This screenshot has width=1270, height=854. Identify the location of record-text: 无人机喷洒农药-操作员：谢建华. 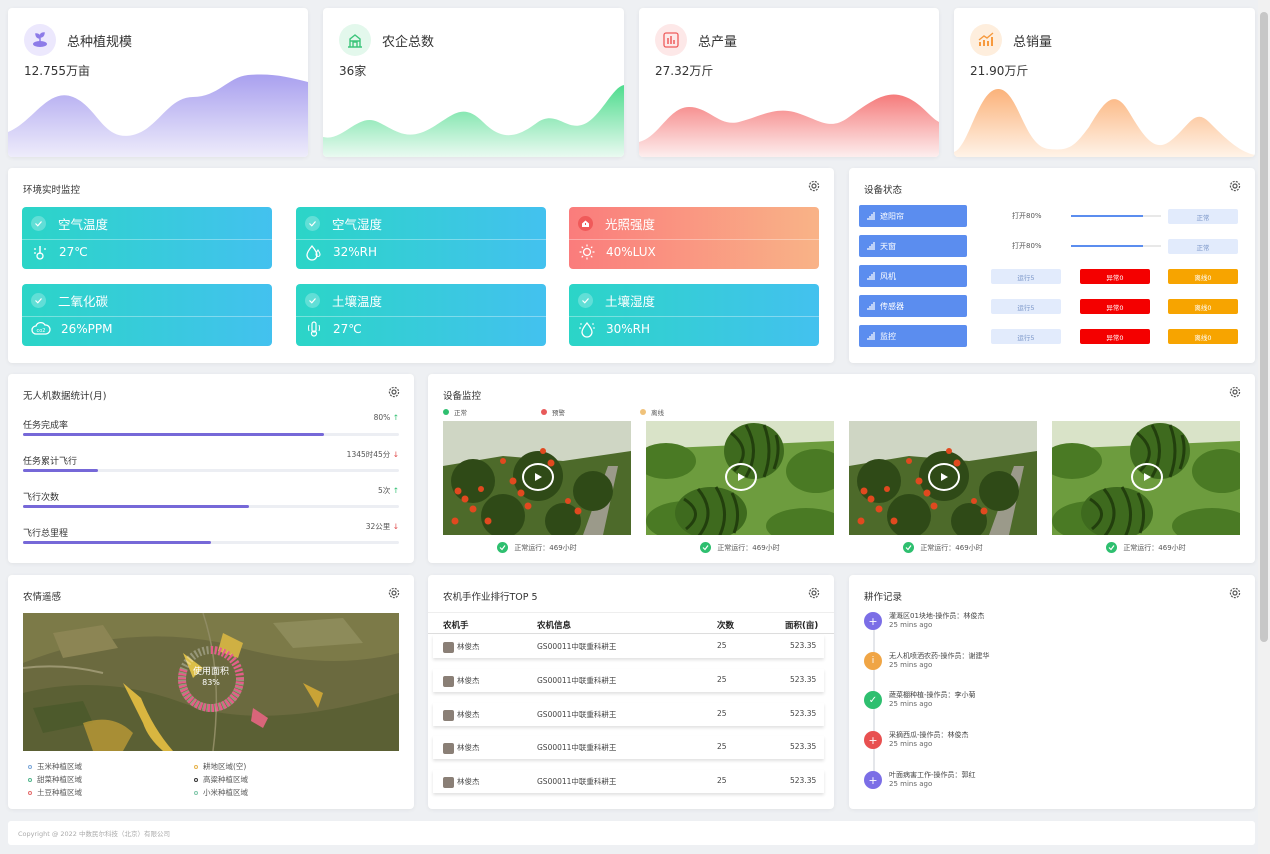
(939, 656).